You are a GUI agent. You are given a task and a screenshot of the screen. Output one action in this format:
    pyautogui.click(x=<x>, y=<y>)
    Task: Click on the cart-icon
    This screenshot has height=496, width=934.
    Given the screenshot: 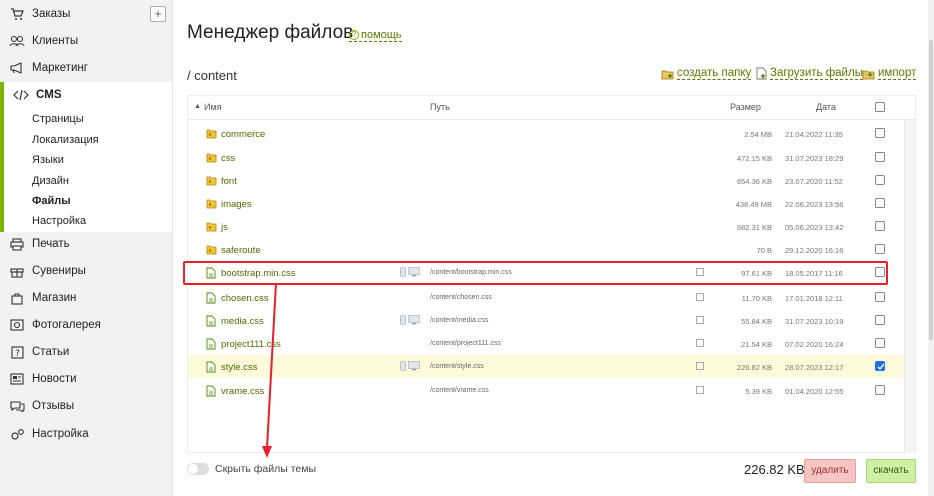 What is the action you would take?
    pyautogui.click(x=17, y=14)
    